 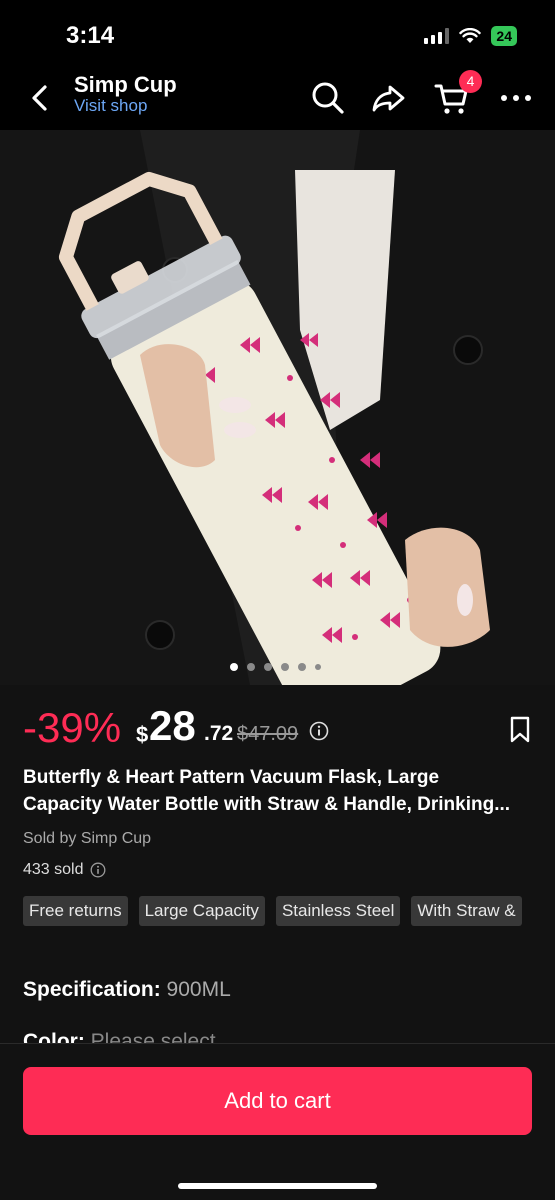 What do you see at coordinates (53, 869) in the screenshot?
I see `sold-count: 433 sold` at bounding box center [53, 869].